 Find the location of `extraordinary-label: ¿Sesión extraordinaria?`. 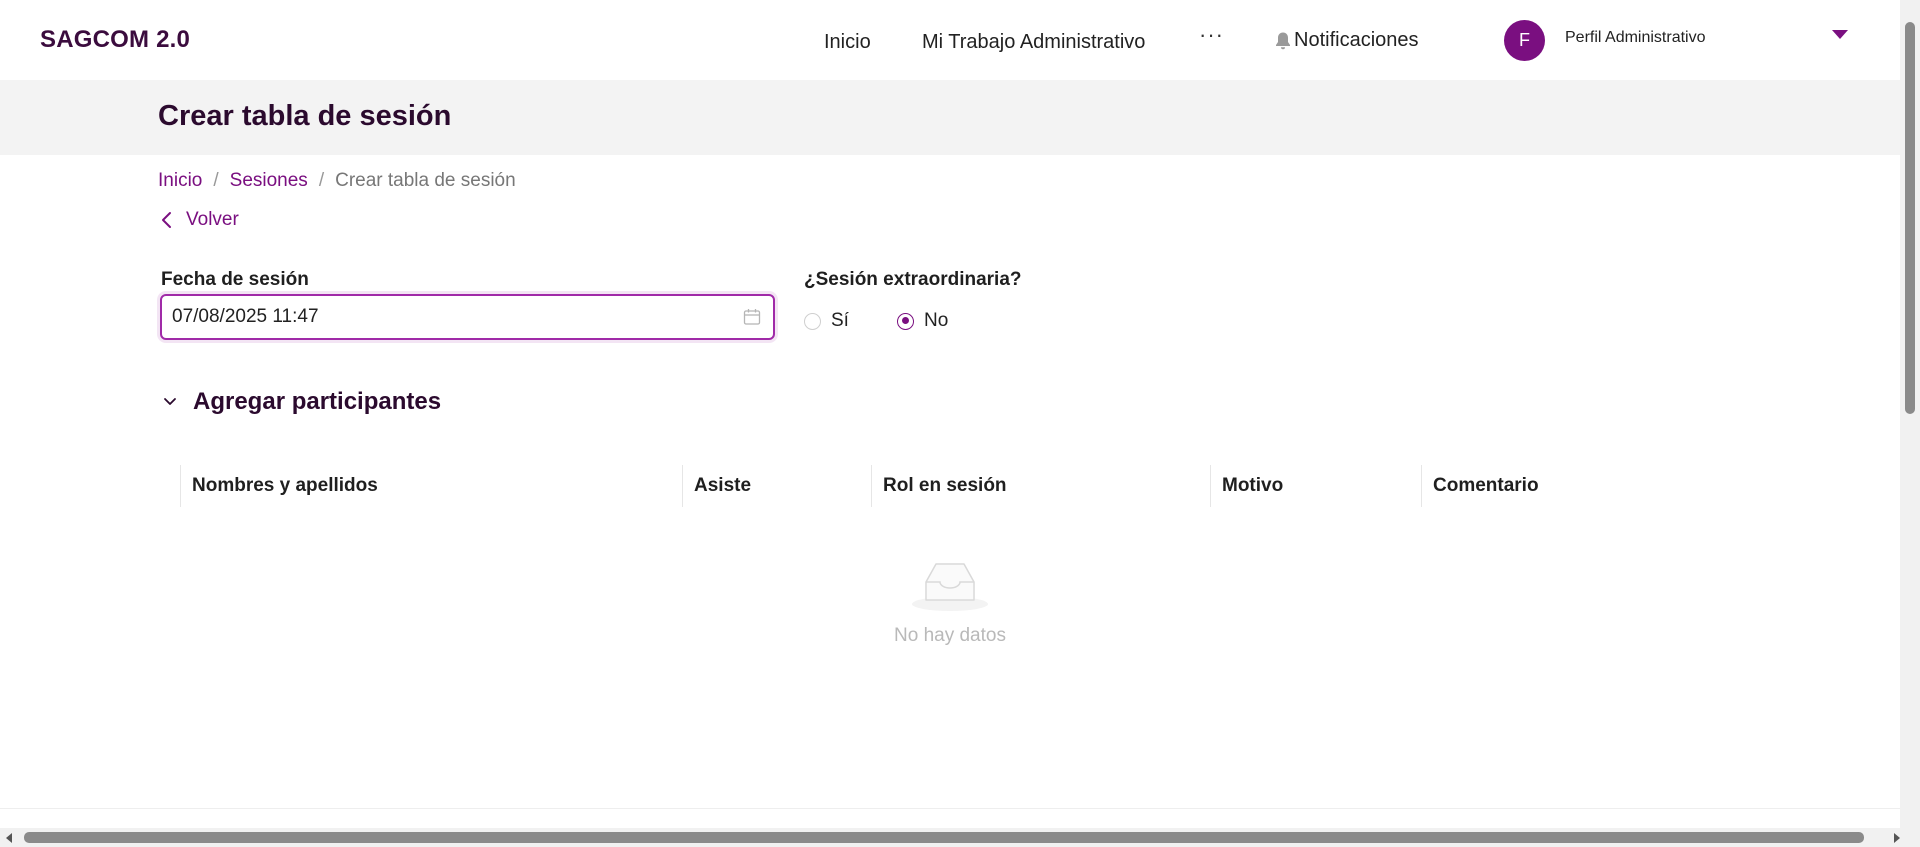

extraordinary-label: ¿Sesión extraordinaria? is located at coordinates (913, 279).